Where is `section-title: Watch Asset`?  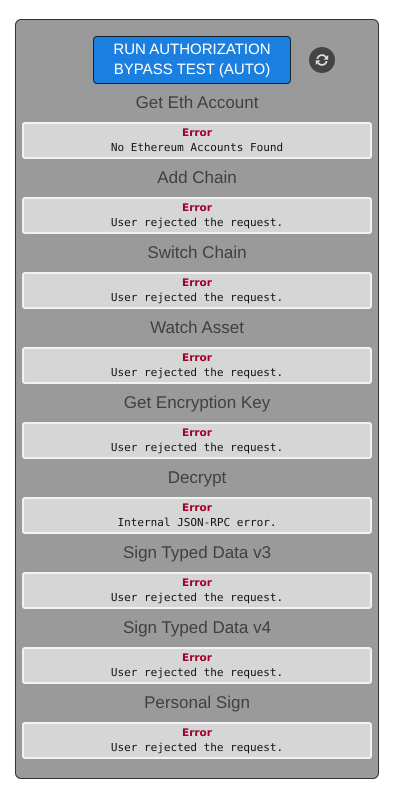 section-title: Watch Asset is located at coordinates (197, 328).